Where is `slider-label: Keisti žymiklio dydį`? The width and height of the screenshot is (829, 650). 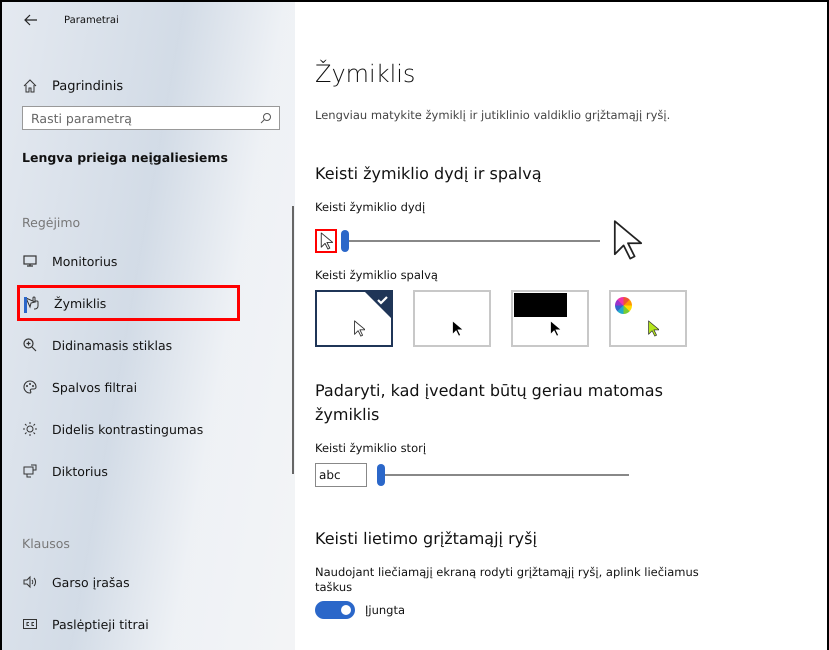
slider-label: Keisti žymiklio dydį is located at coordinates (370, 207).